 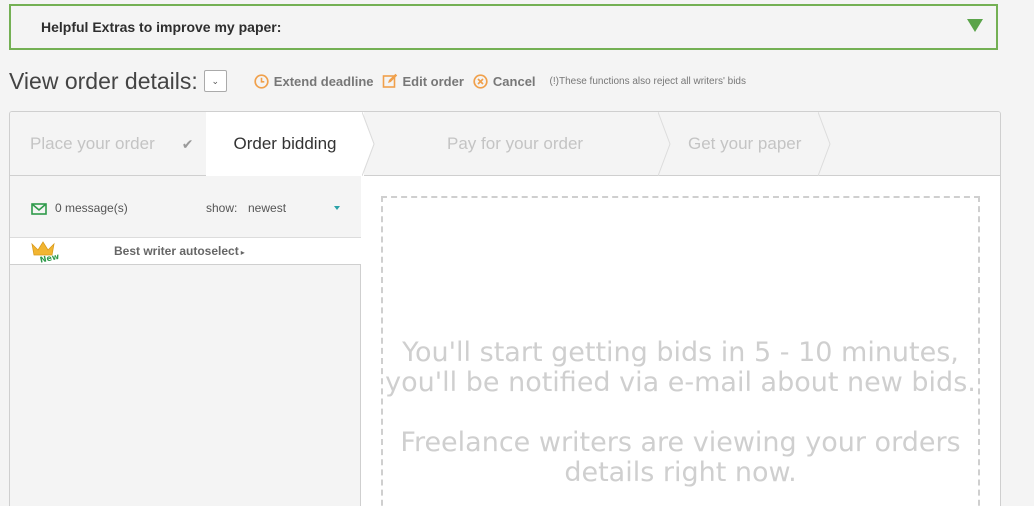 What do you see at coordinates (433, 81) in the screenshot?
I see `edit-order-label: Edit order` at bounding box center [433, 81].